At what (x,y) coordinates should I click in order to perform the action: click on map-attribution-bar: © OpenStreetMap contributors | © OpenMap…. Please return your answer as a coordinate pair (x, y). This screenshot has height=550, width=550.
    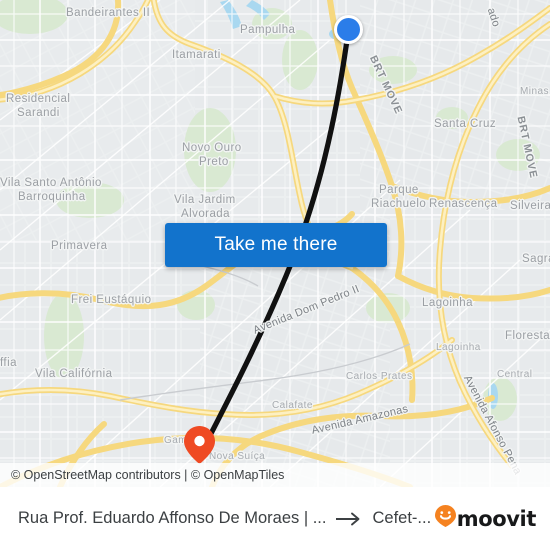
    Looking at the image, I should click on (275, 475).